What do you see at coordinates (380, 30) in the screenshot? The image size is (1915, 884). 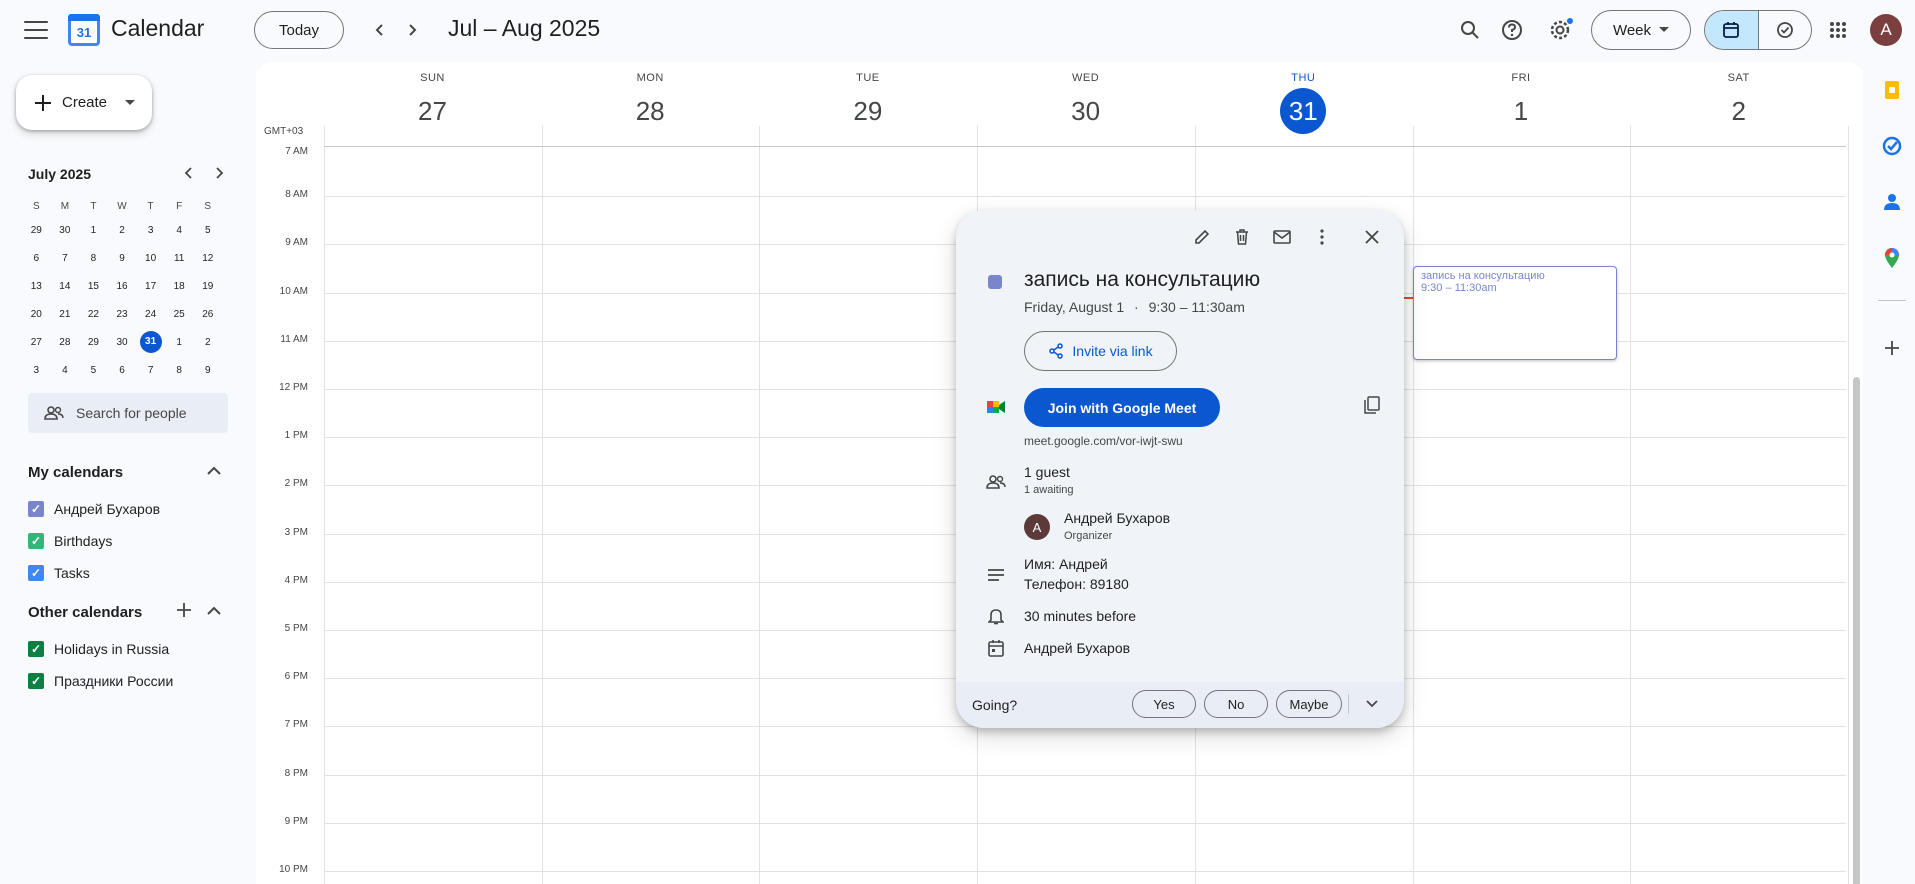 I see `previous-week-button` at bounding box center [380, 30].